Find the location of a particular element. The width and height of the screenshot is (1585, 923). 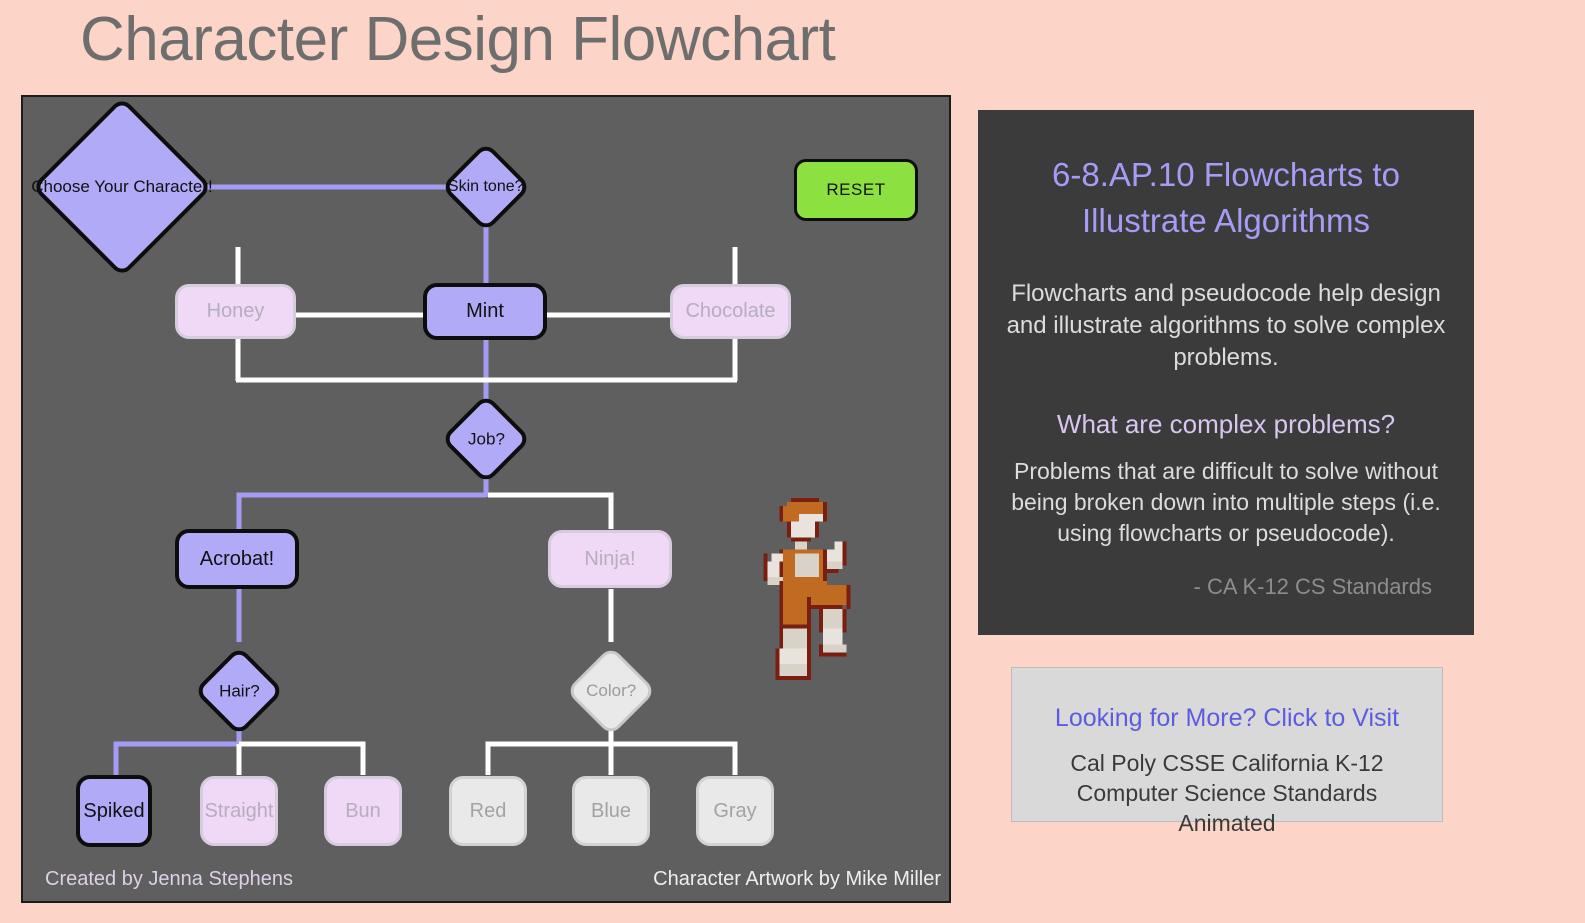

node-honey-label: Honey is located at coordinates (235, 311).